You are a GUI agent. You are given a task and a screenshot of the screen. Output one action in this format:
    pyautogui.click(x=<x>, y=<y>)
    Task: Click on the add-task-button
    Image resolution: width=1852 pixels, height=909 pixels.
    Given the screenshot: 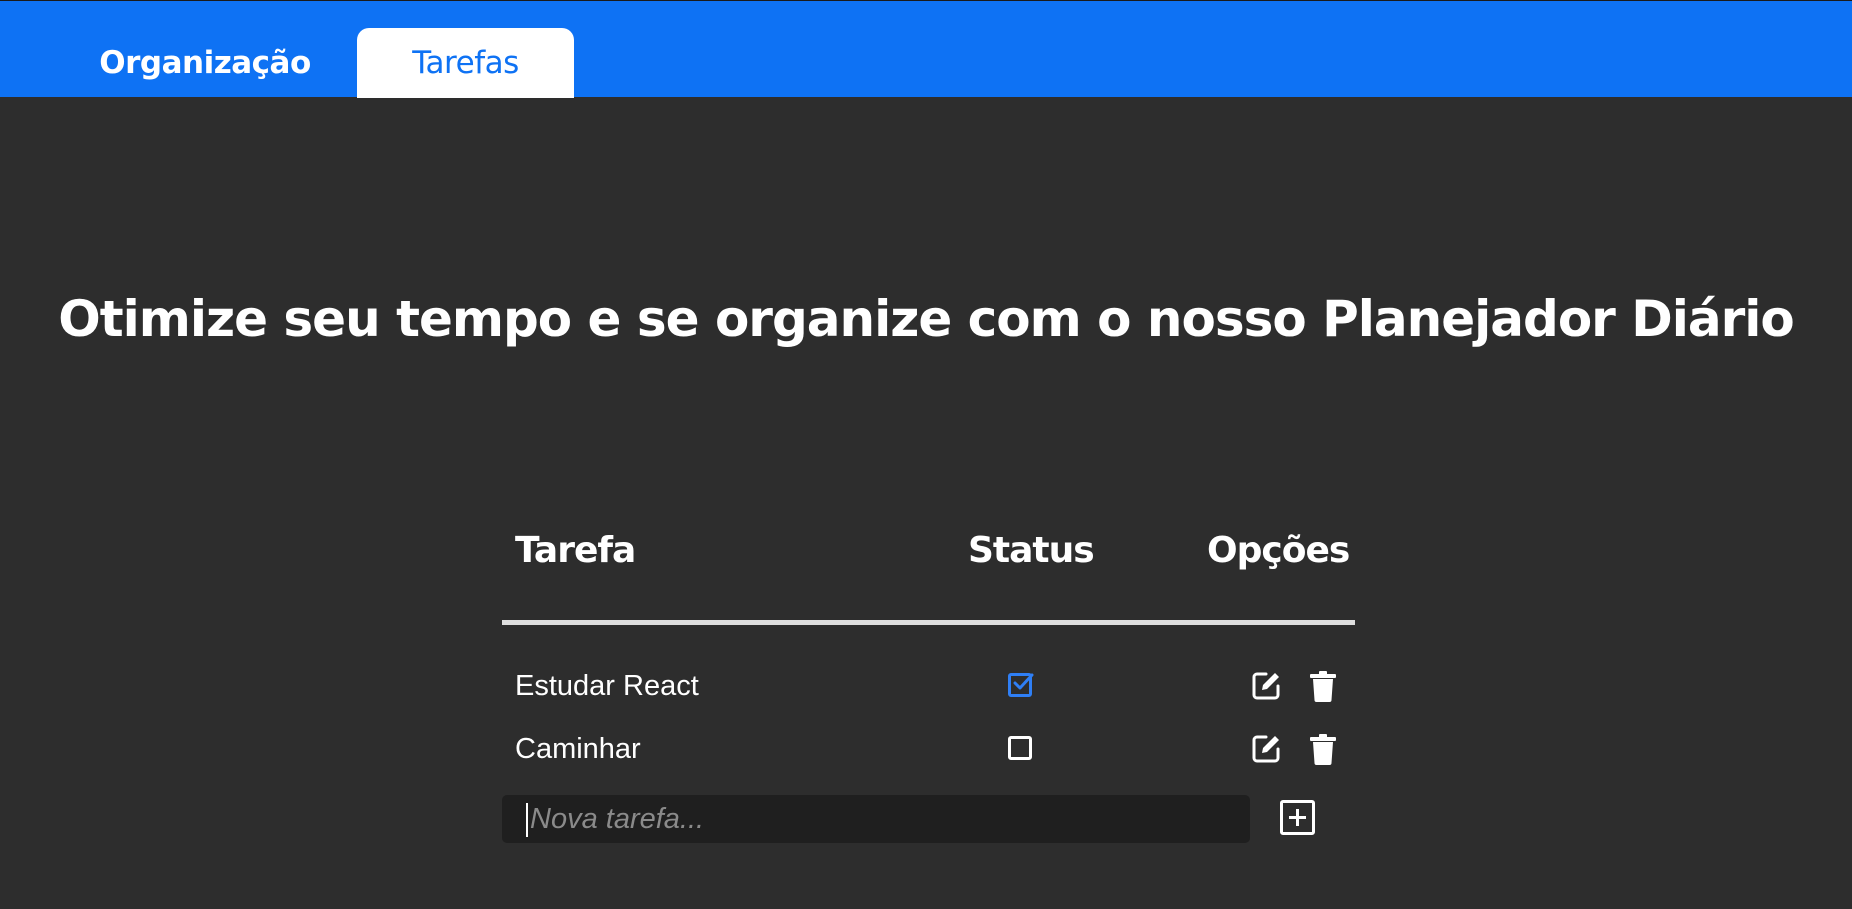 What is the action you would take?
    pyautogui.click(x=1297, y=817)
    